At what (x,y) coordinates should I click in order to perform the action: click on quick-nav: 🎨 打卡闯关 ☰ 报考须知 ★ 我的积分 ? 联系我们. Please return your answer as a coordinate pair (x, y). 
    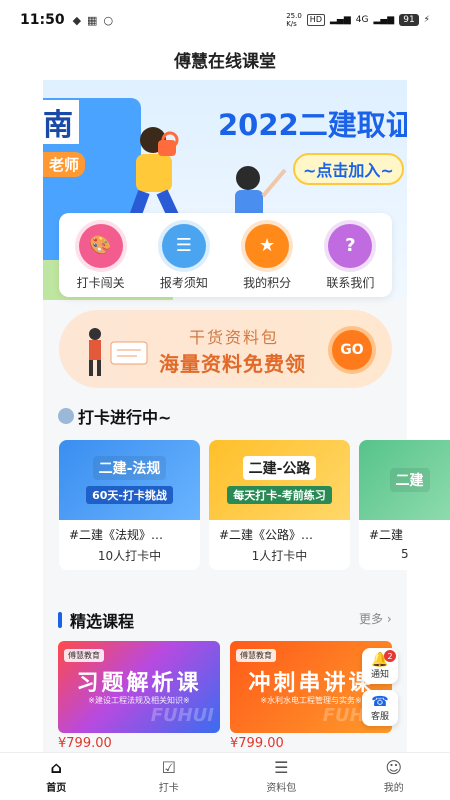
    Looking at the image, I should click on (225, 255).